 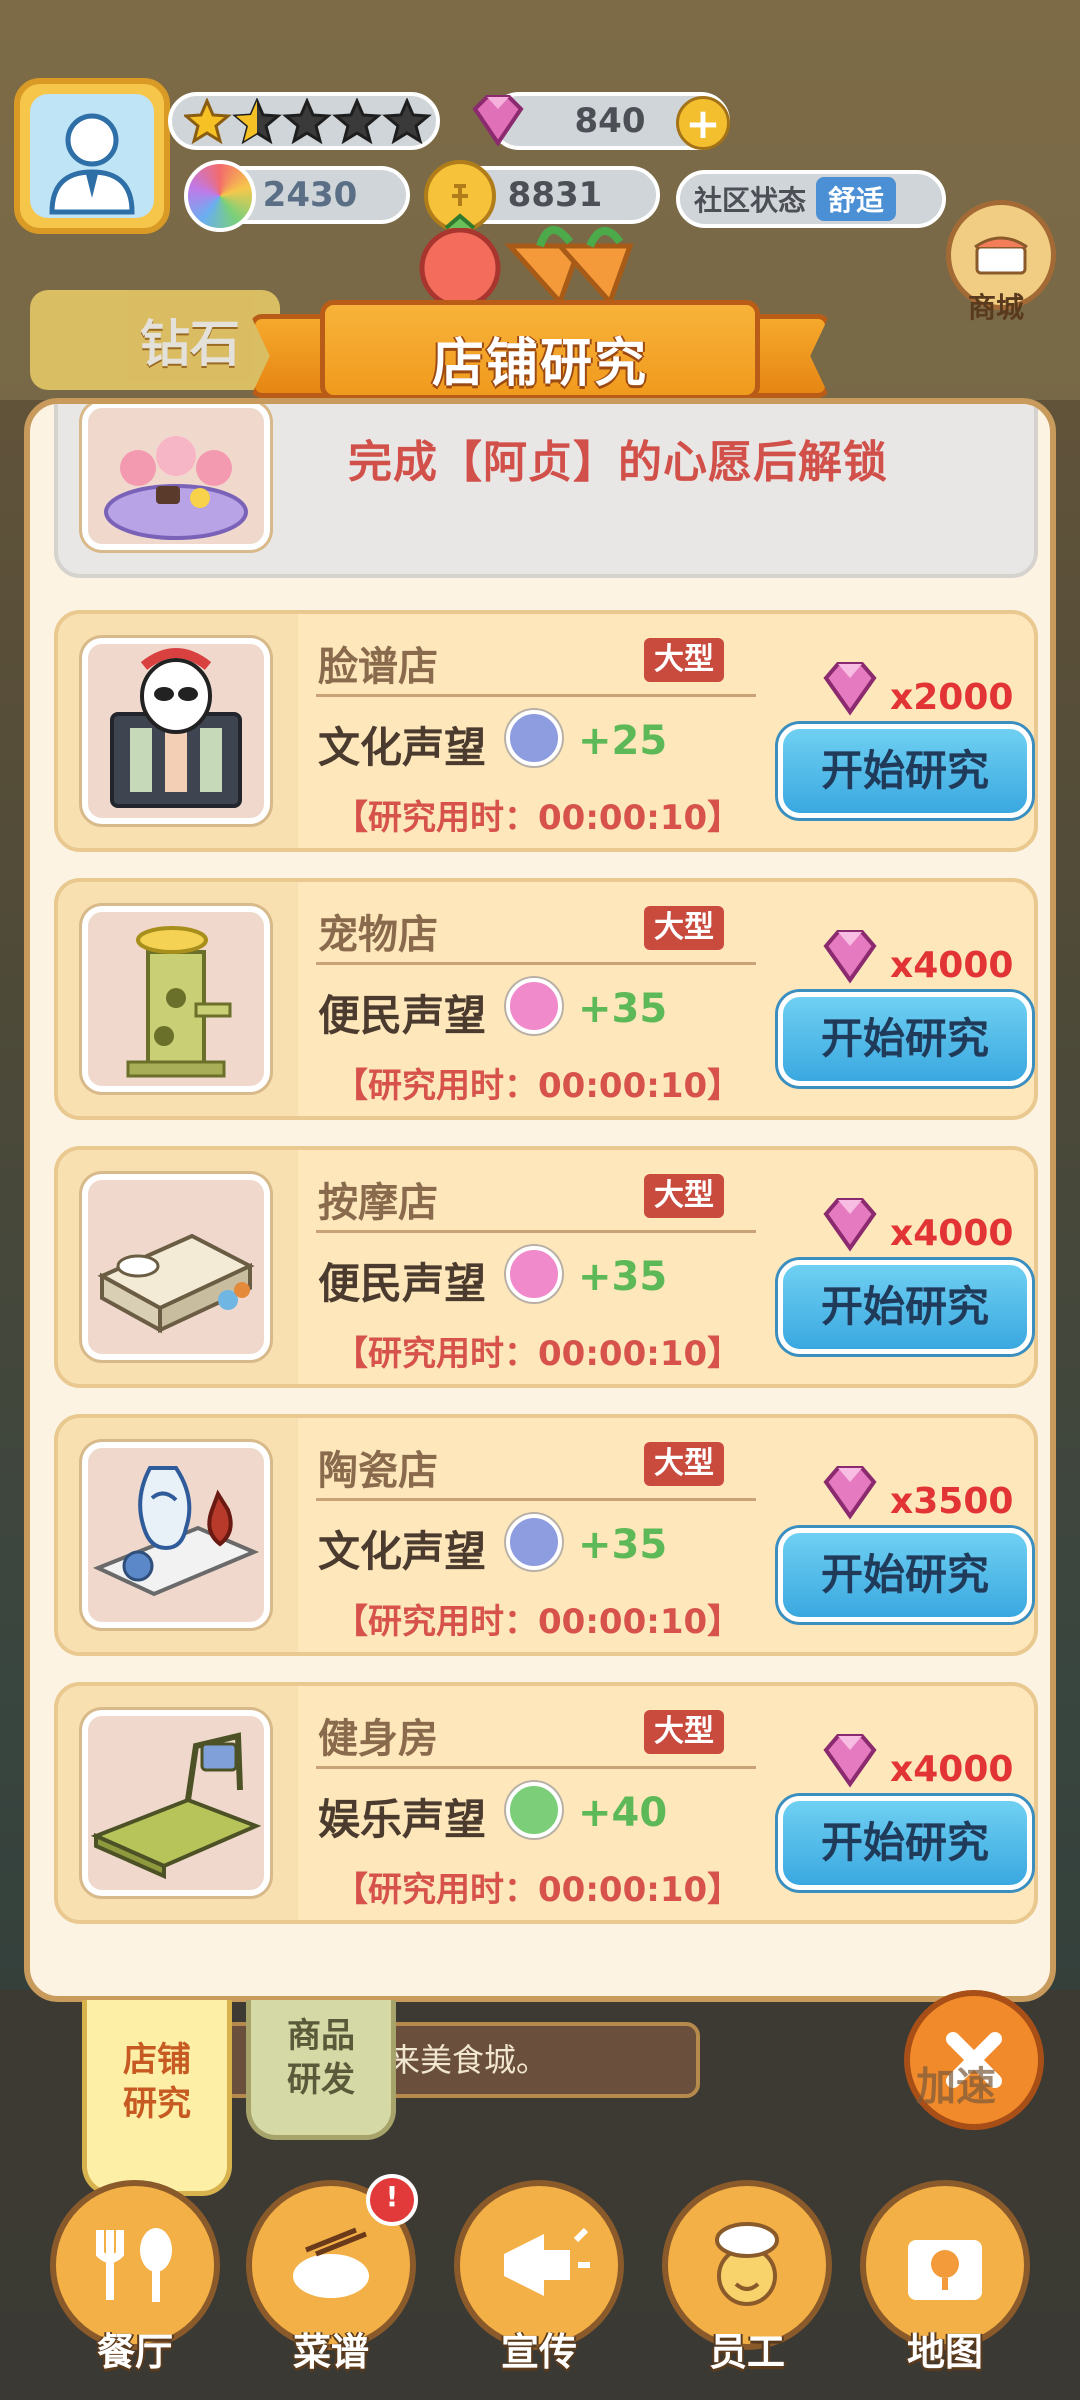 I want to click on tab-shop-research: 店铺研究, so click(x=157, y=2098).